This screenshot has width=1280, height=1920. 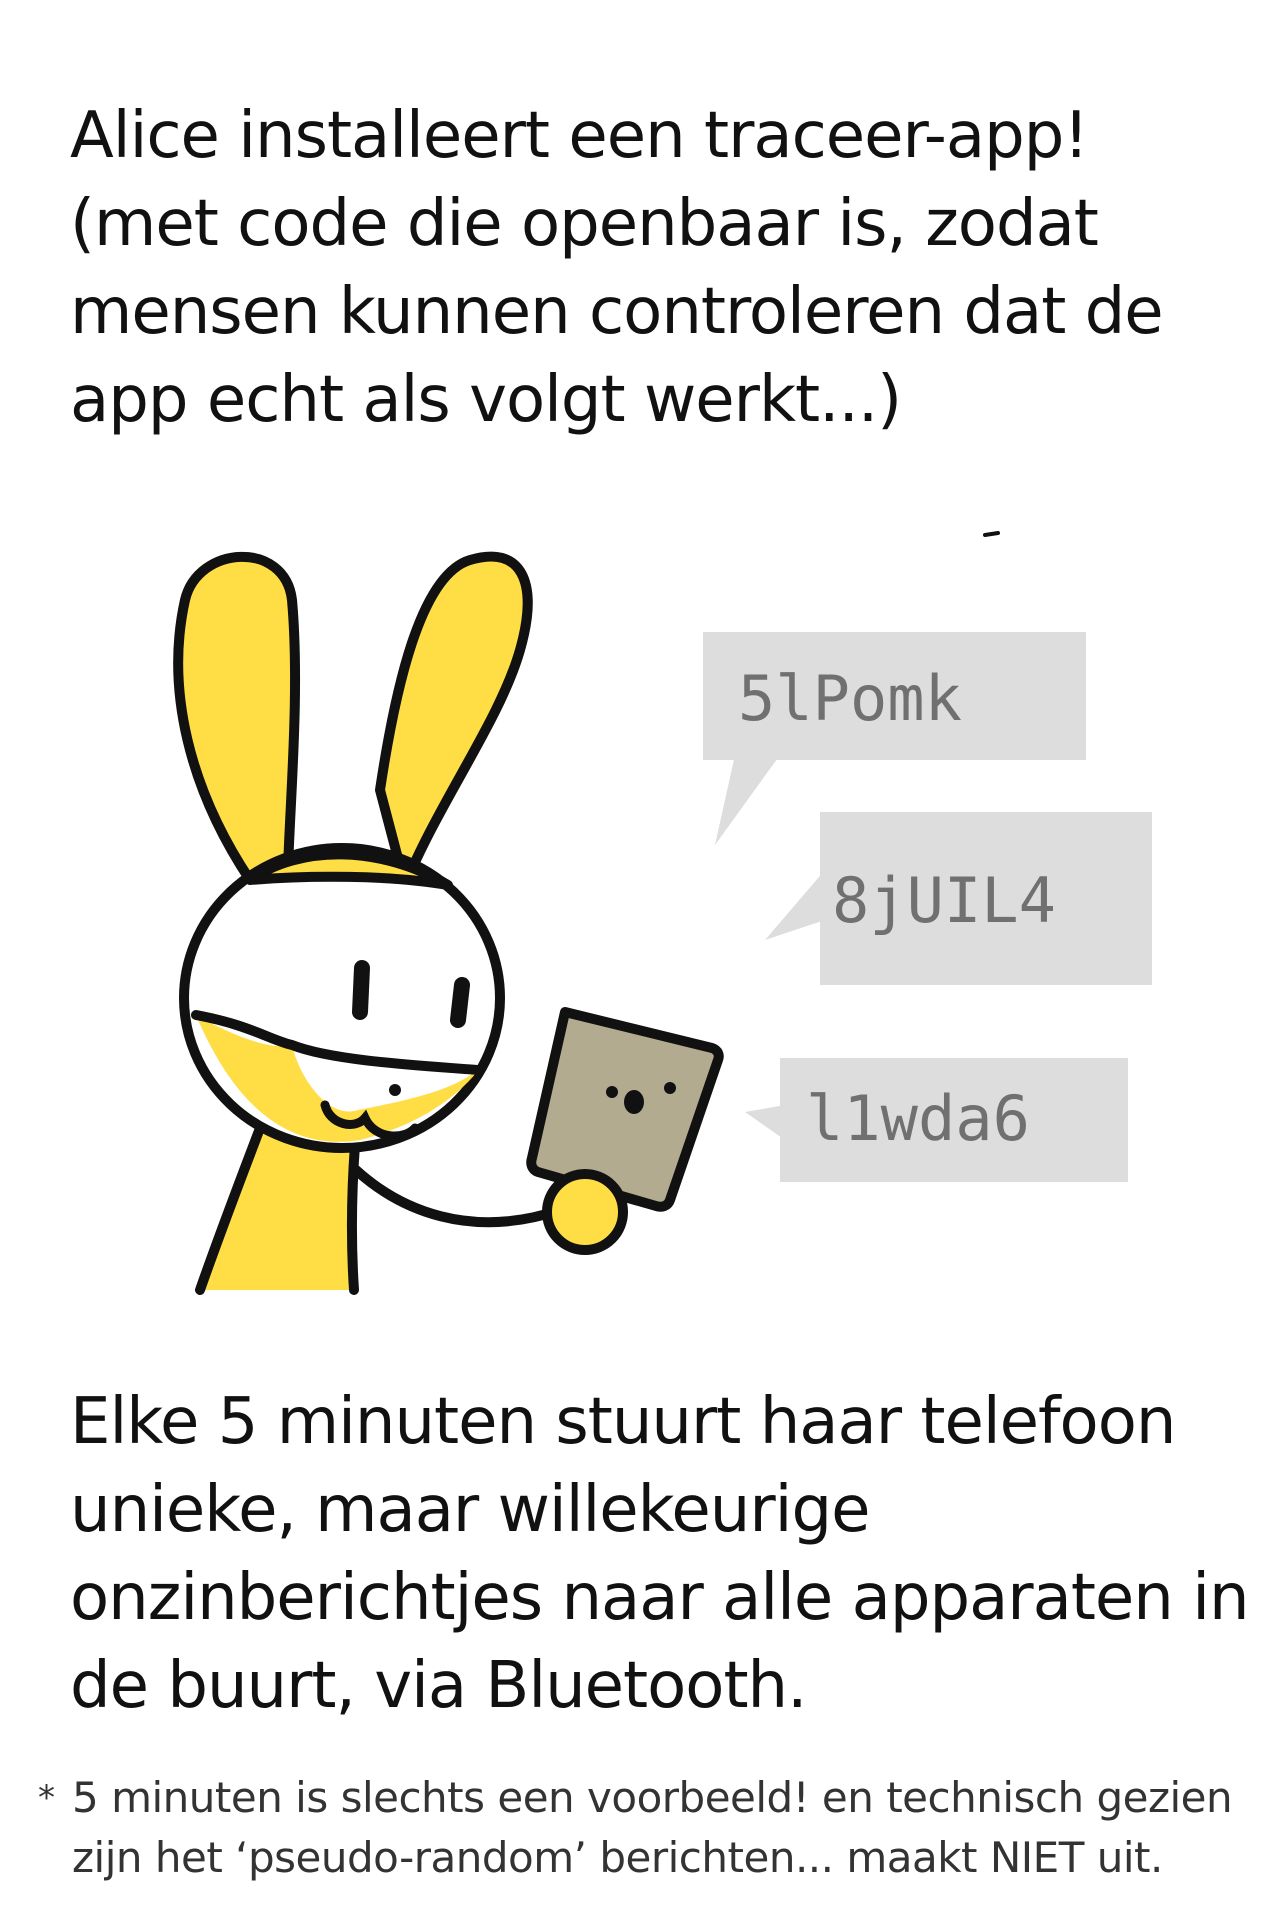 What do you see at coordinates (670, 1088) in the screenshot?
I see `phone-eye-right` at bounding box center [670, 1088].